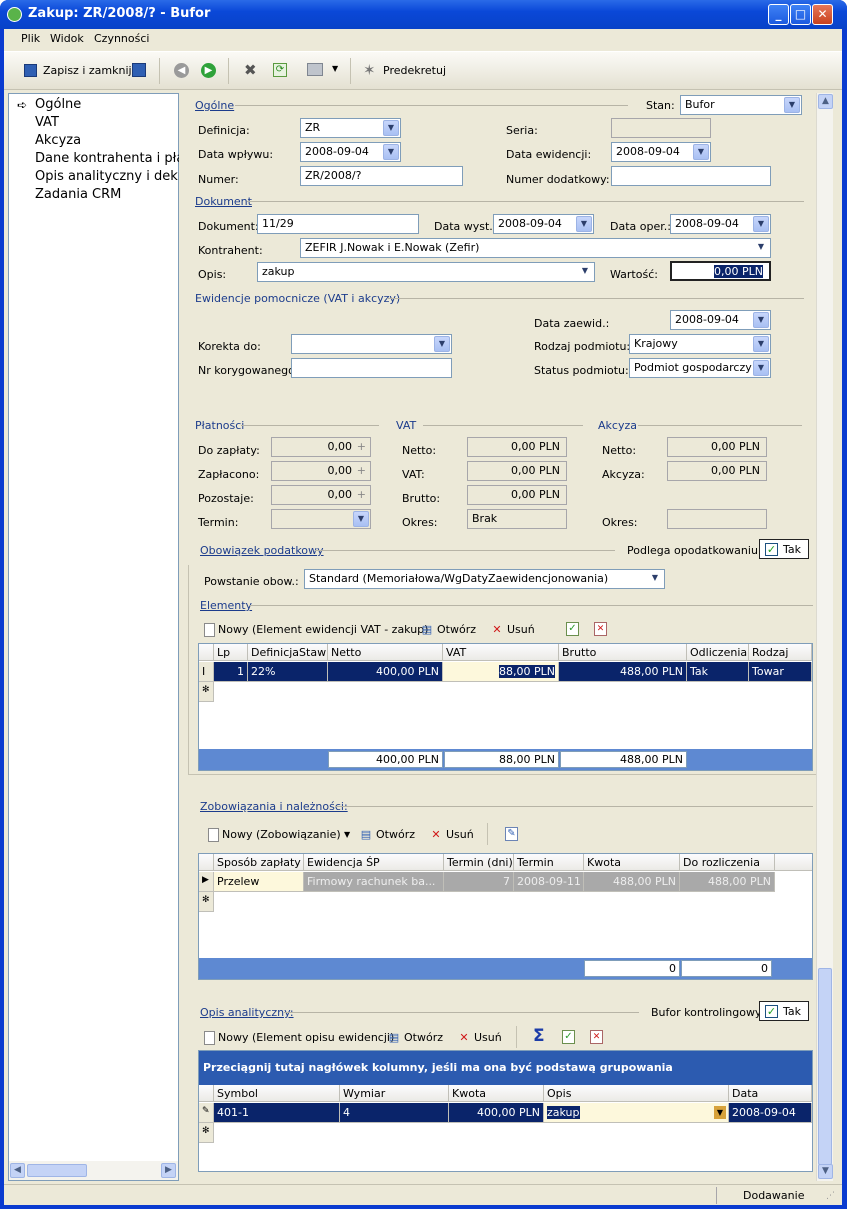 Image resolution: width=847 pixels, height=1209 pixels. Describe the element at coordinates (661, 128) in the screenshot. I see `seria-field` at that location.